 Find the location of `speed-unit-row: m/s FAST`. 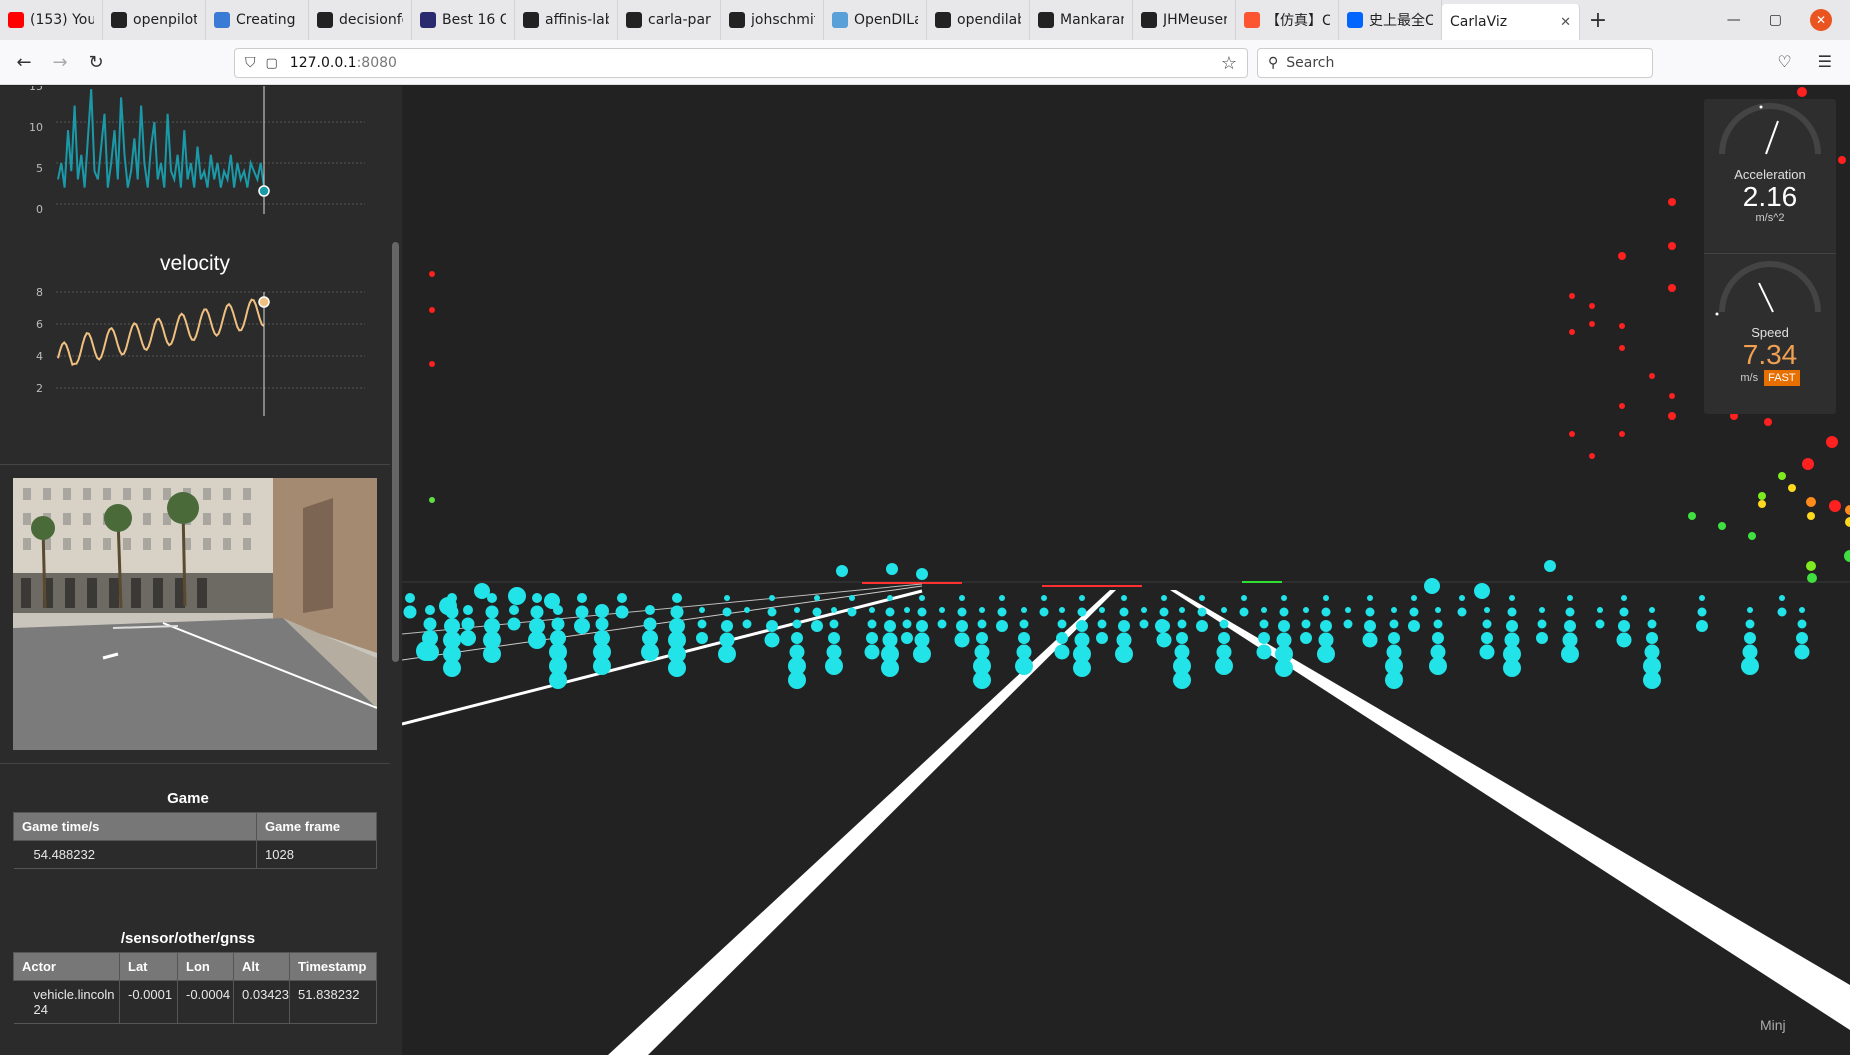

speed-unit-row: m/s FAST is located at coordinates (1770, 378).